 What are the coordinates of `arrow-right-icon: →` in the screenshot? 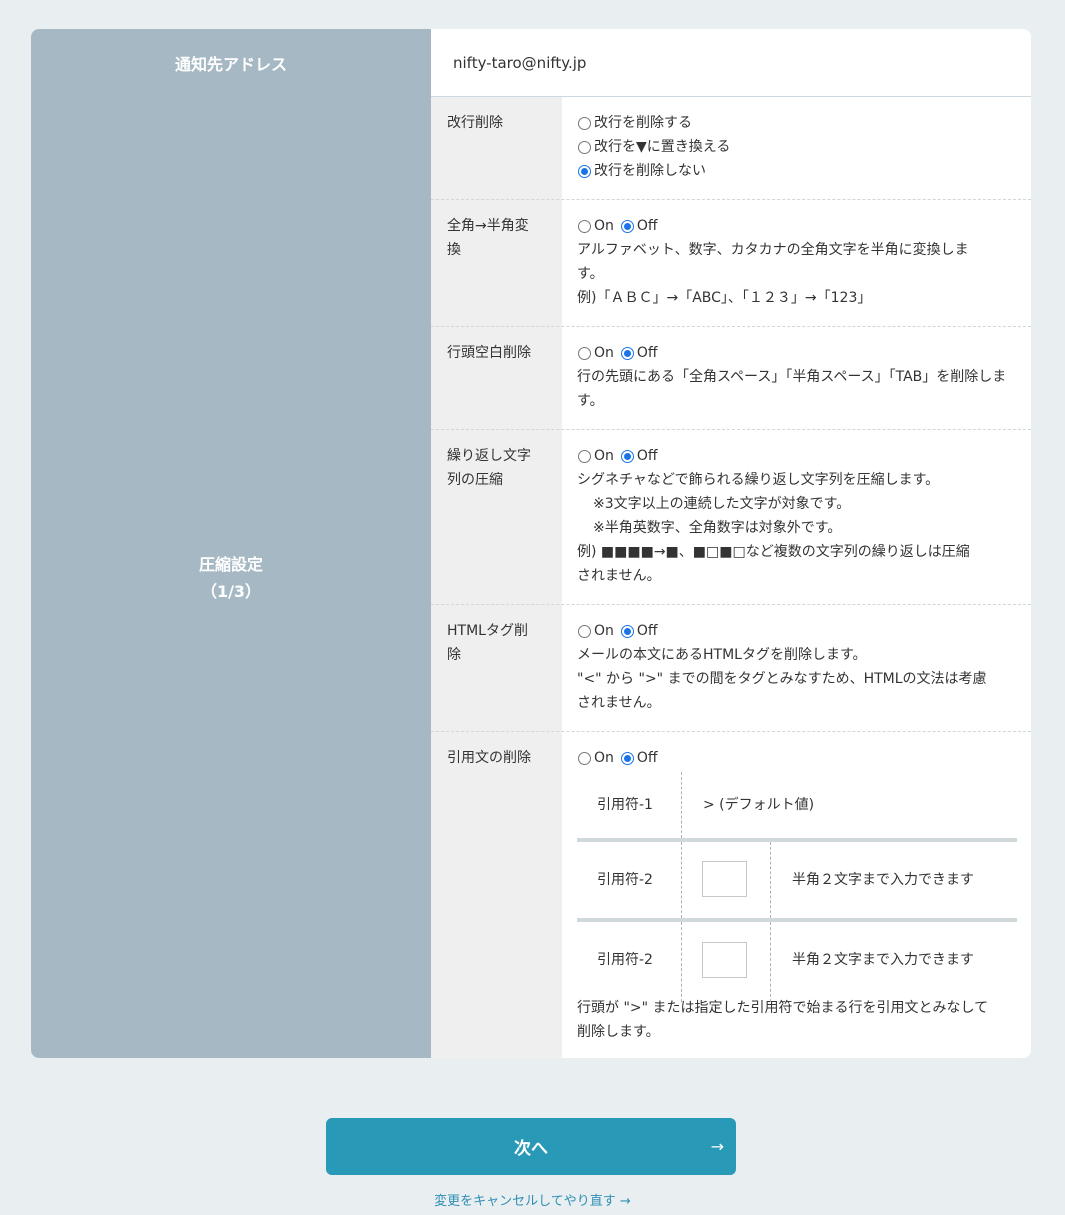 It's located at (717, 1146).